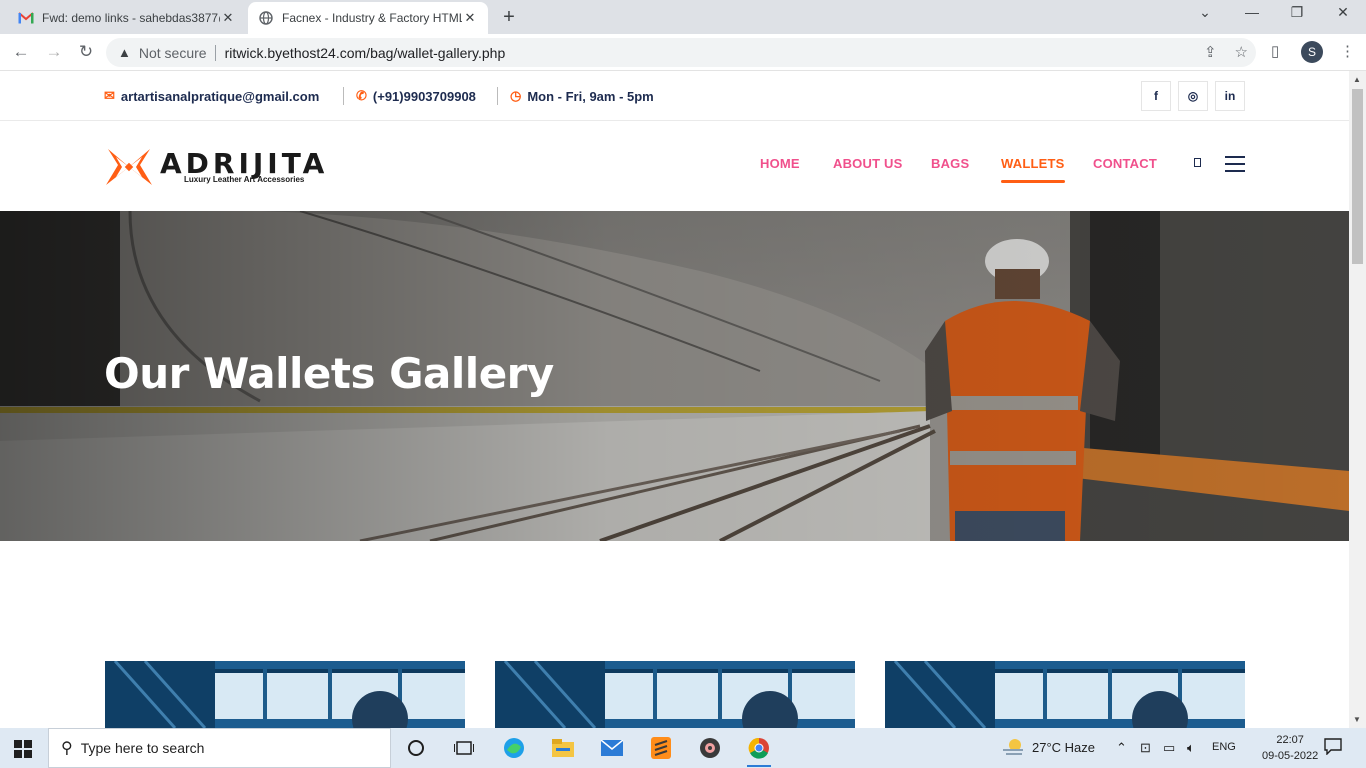 The height and width of the screenshot is (768, 1366). Describe the element at coordinates (1357, 176) in the screenshot. I see `scrollbar-thumb` at that location.